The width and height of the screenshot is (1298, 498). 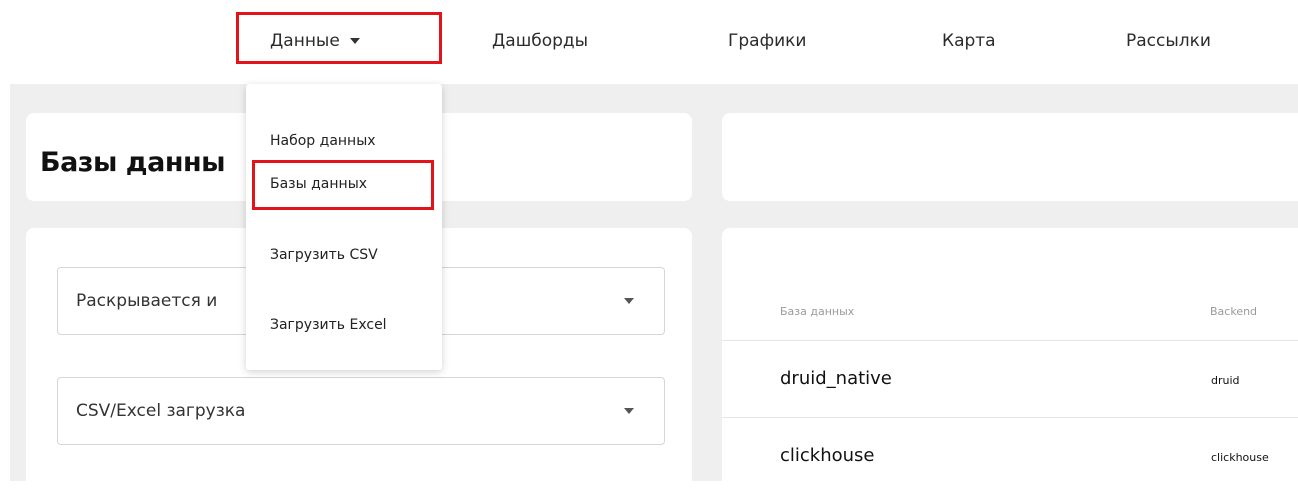 I want to click on nav-mailings: Рассылки, so click(x=1168, y=41).